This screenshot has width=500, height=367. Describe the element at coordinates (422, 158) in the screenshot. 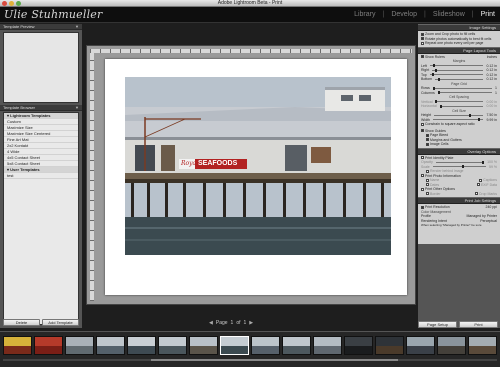

I see `print-identity-checkbox` at that location.